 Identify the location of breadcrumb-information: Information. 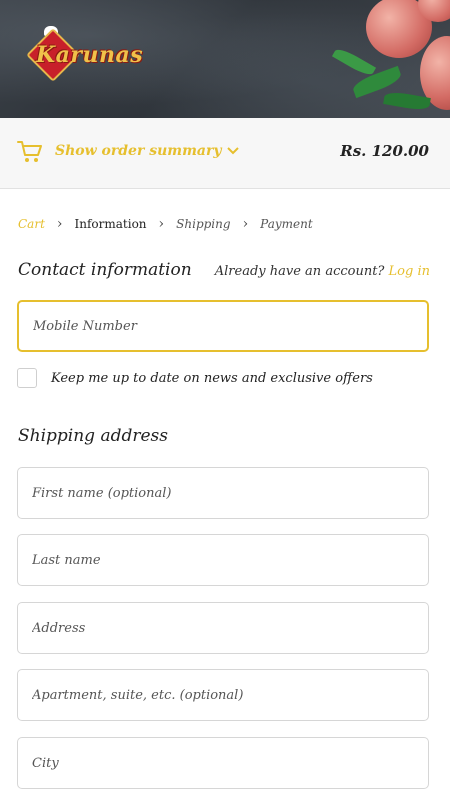
(110, 224).